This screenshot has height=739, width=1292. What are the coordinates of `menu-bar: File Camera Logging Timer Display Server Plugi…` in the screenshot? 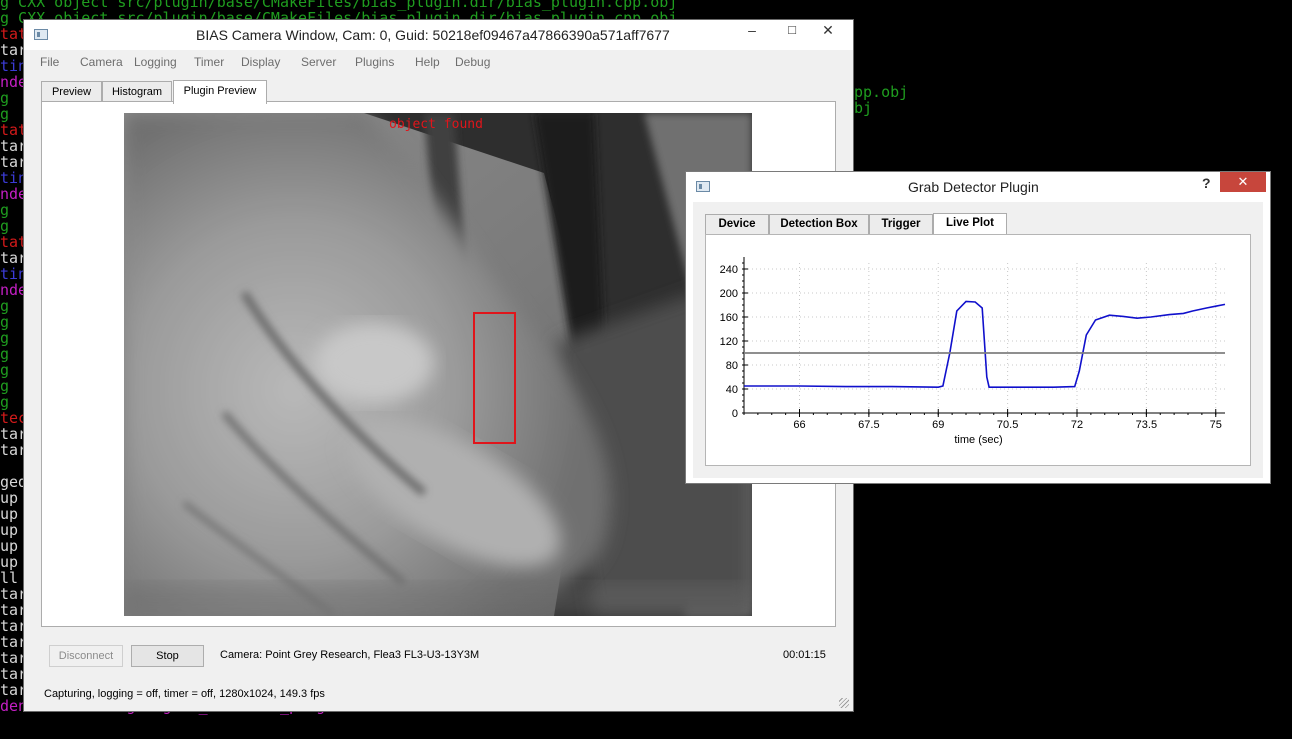 It's located at (438, 62).